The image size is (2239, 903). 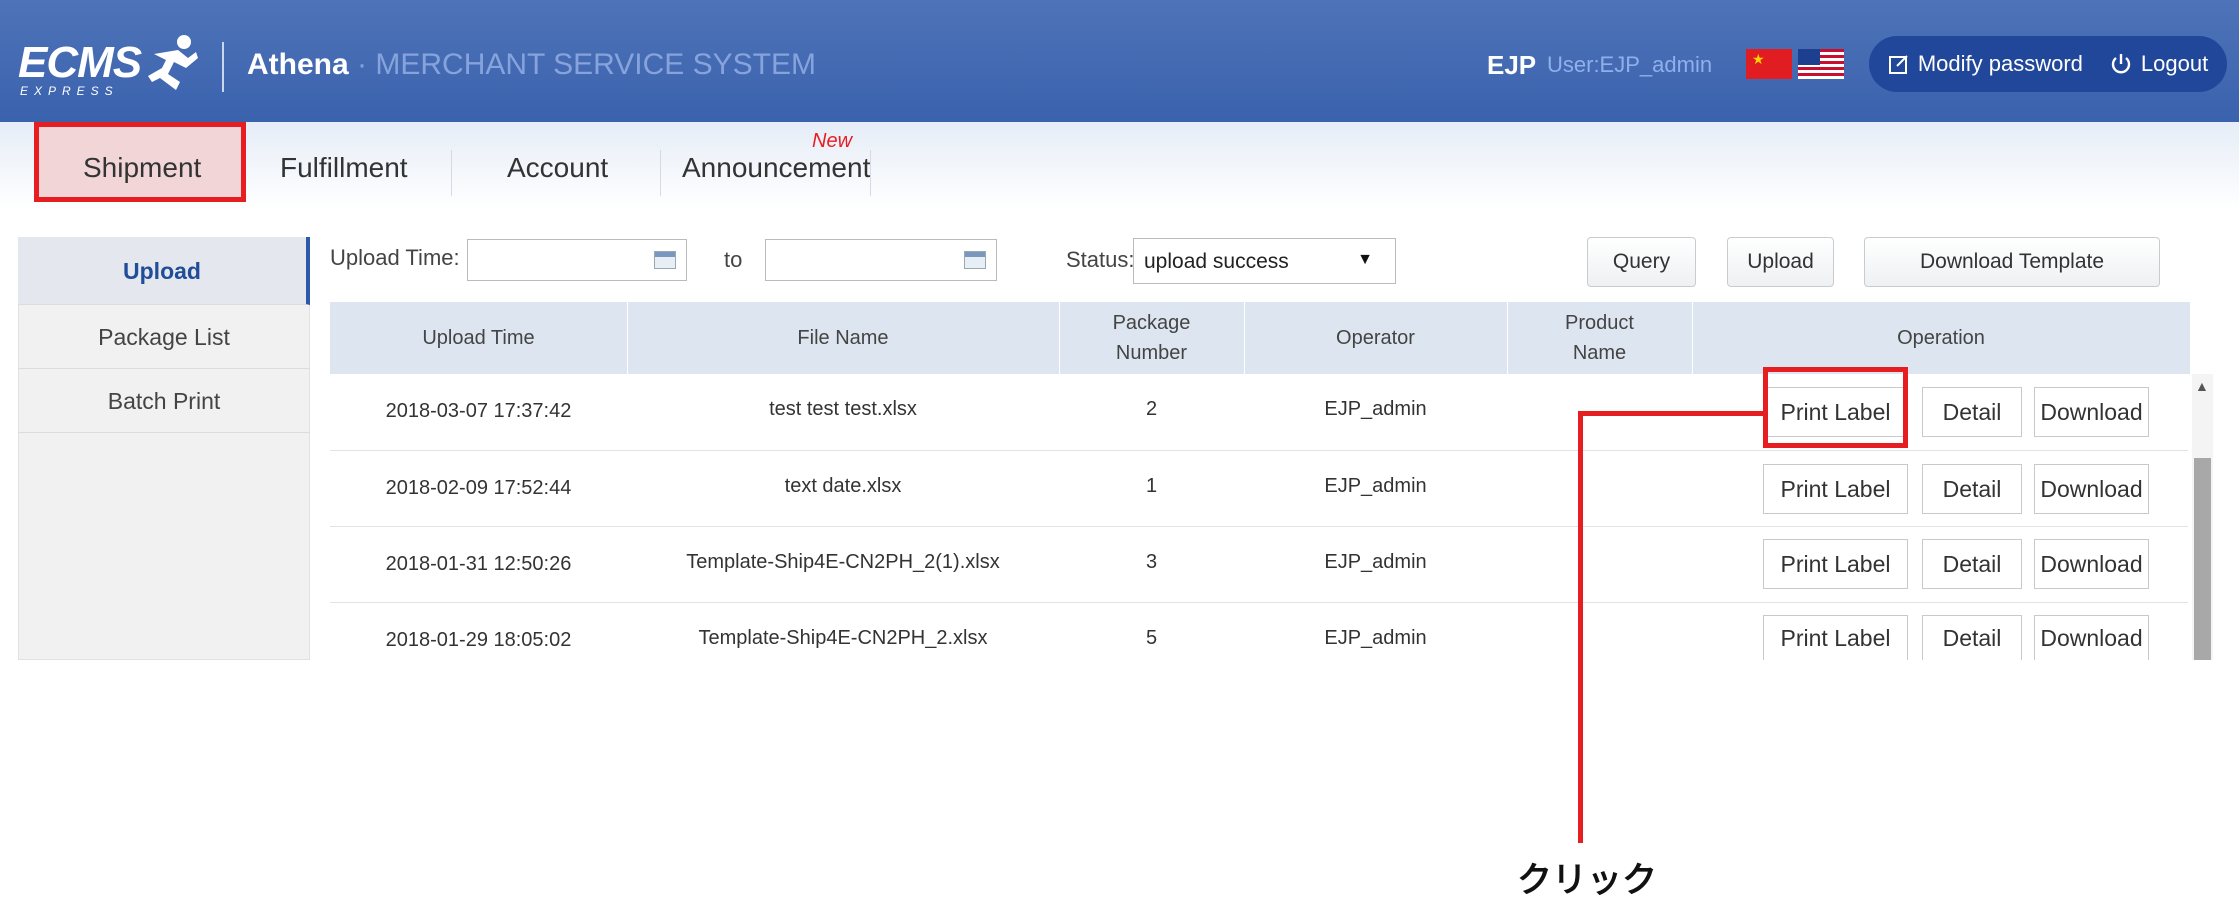 I want to click on cell-package-number: 3, so click(x=1151, y=562).